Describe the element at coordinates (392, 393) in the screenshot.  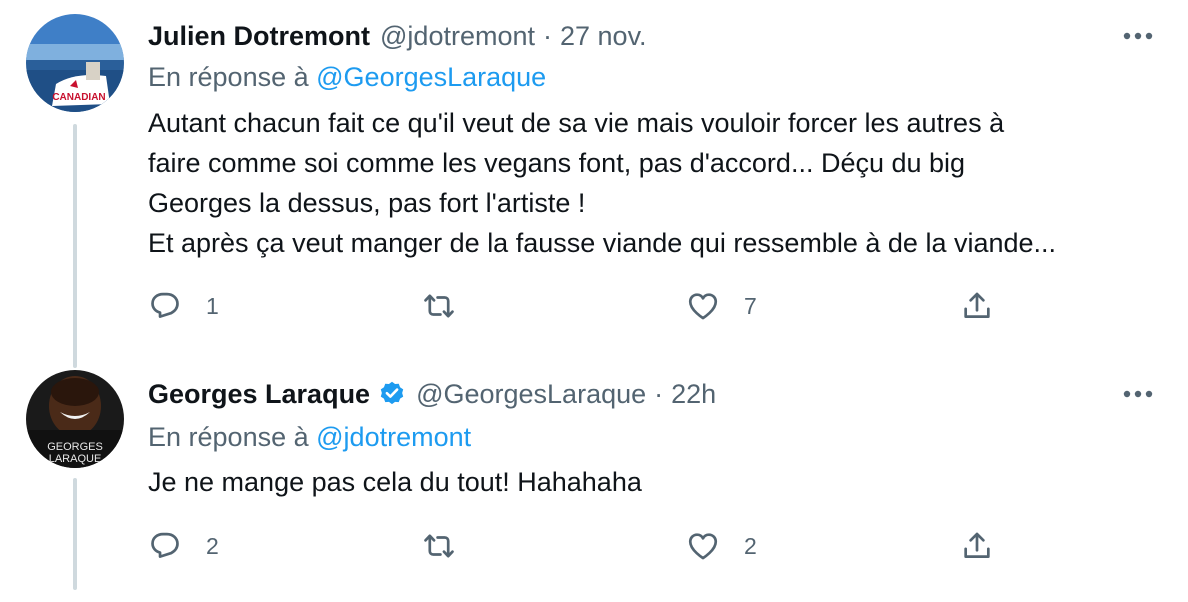
I see `verified-badge-icon` at that location.